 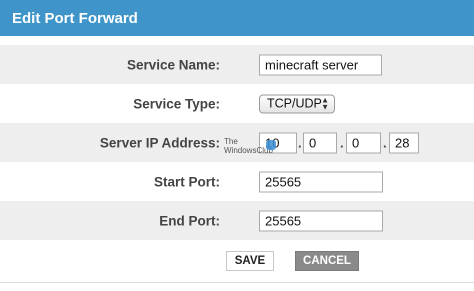 What do you see at coordinates (237, 220) in the screenshot?
I see `end-port-row: End Port: 25565` at bounding box center [237, 220].